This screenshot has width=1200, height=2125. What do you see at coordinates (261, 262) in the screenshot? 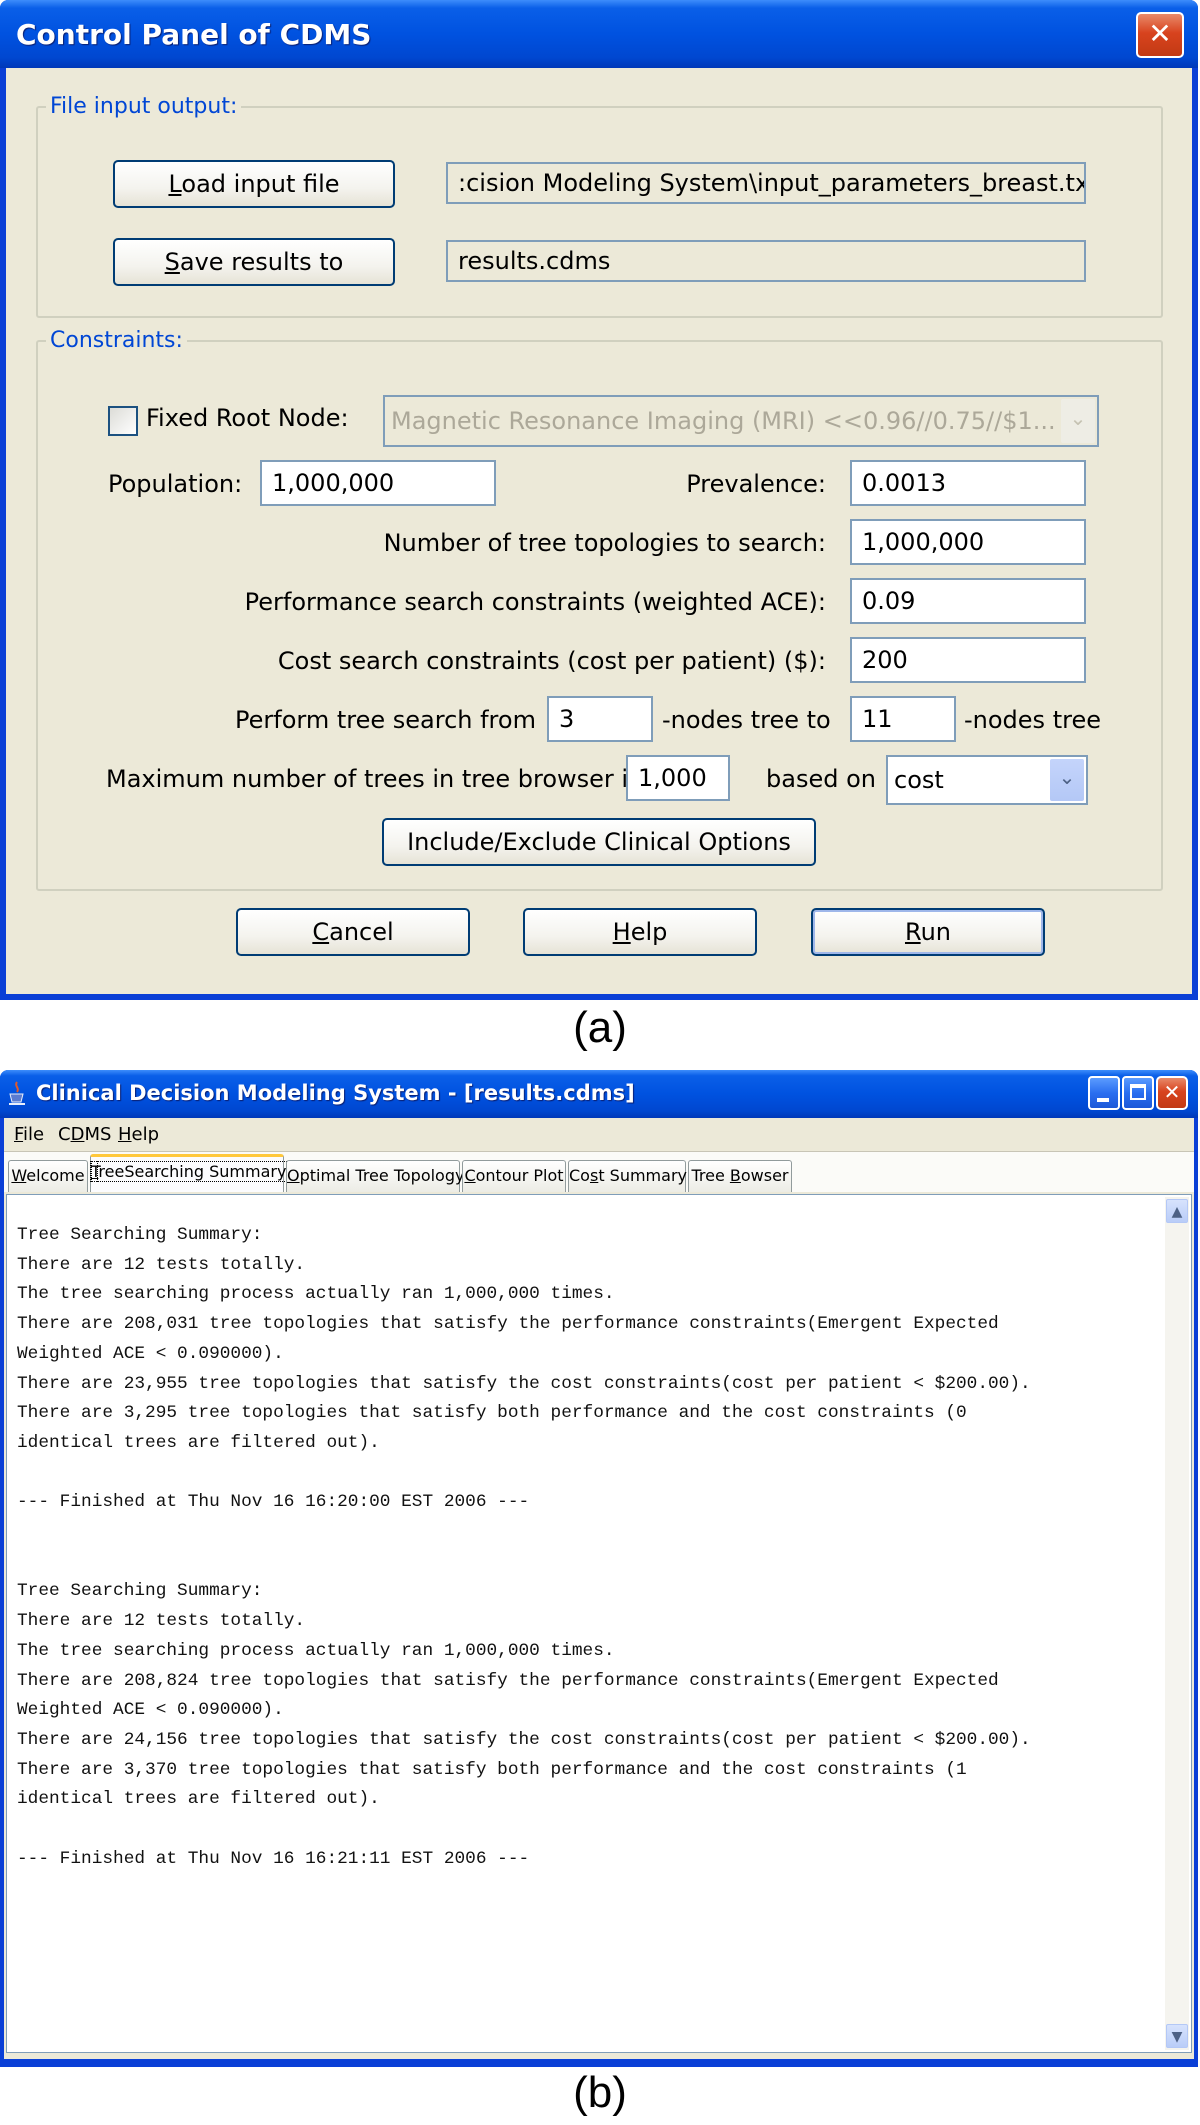
I see `save-label: ave results to` at bounding box center [261, 262].